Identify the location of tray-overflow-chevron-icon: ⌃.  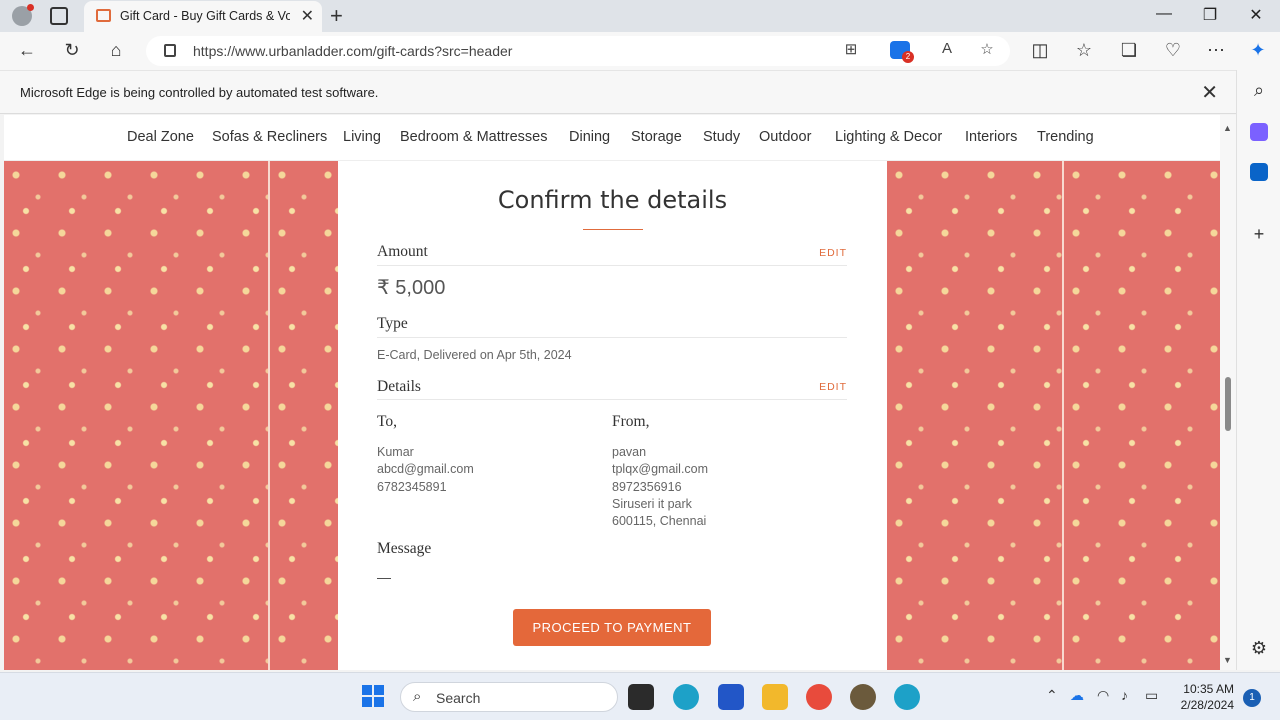
(1052, 695).